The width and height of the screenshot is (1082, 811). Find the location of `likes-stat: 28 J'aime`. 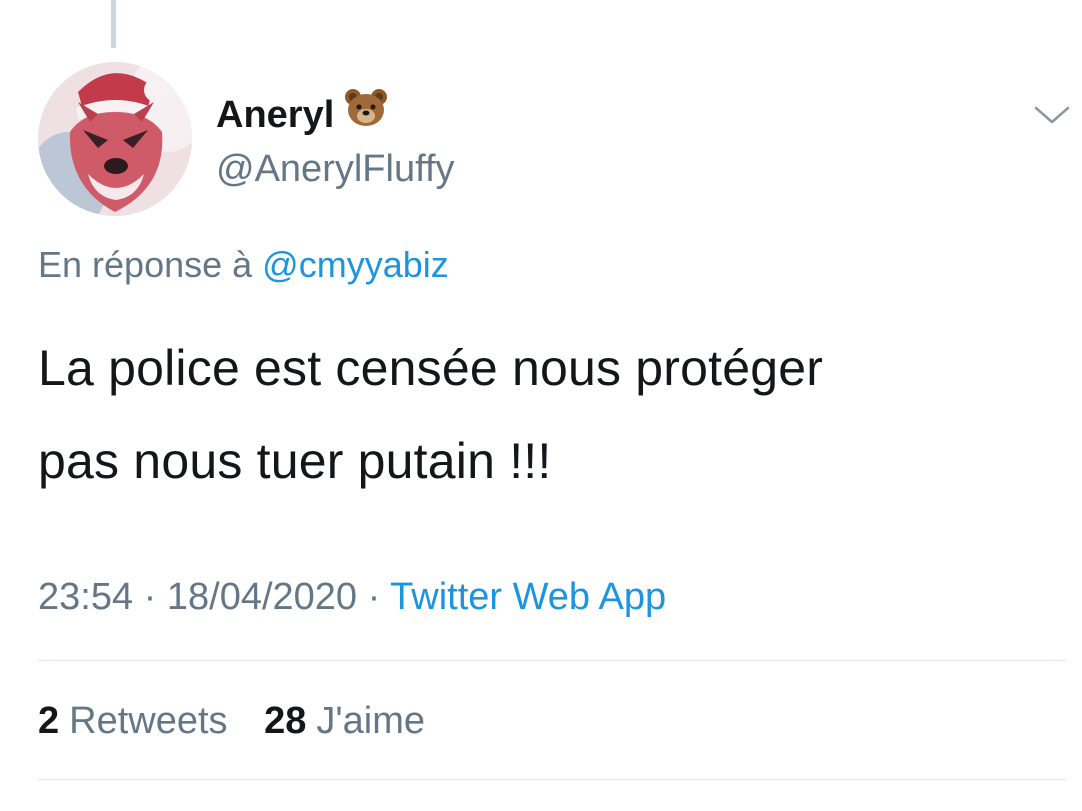

likes-stat: 28 J'aime is located at coordinates (344, 721).